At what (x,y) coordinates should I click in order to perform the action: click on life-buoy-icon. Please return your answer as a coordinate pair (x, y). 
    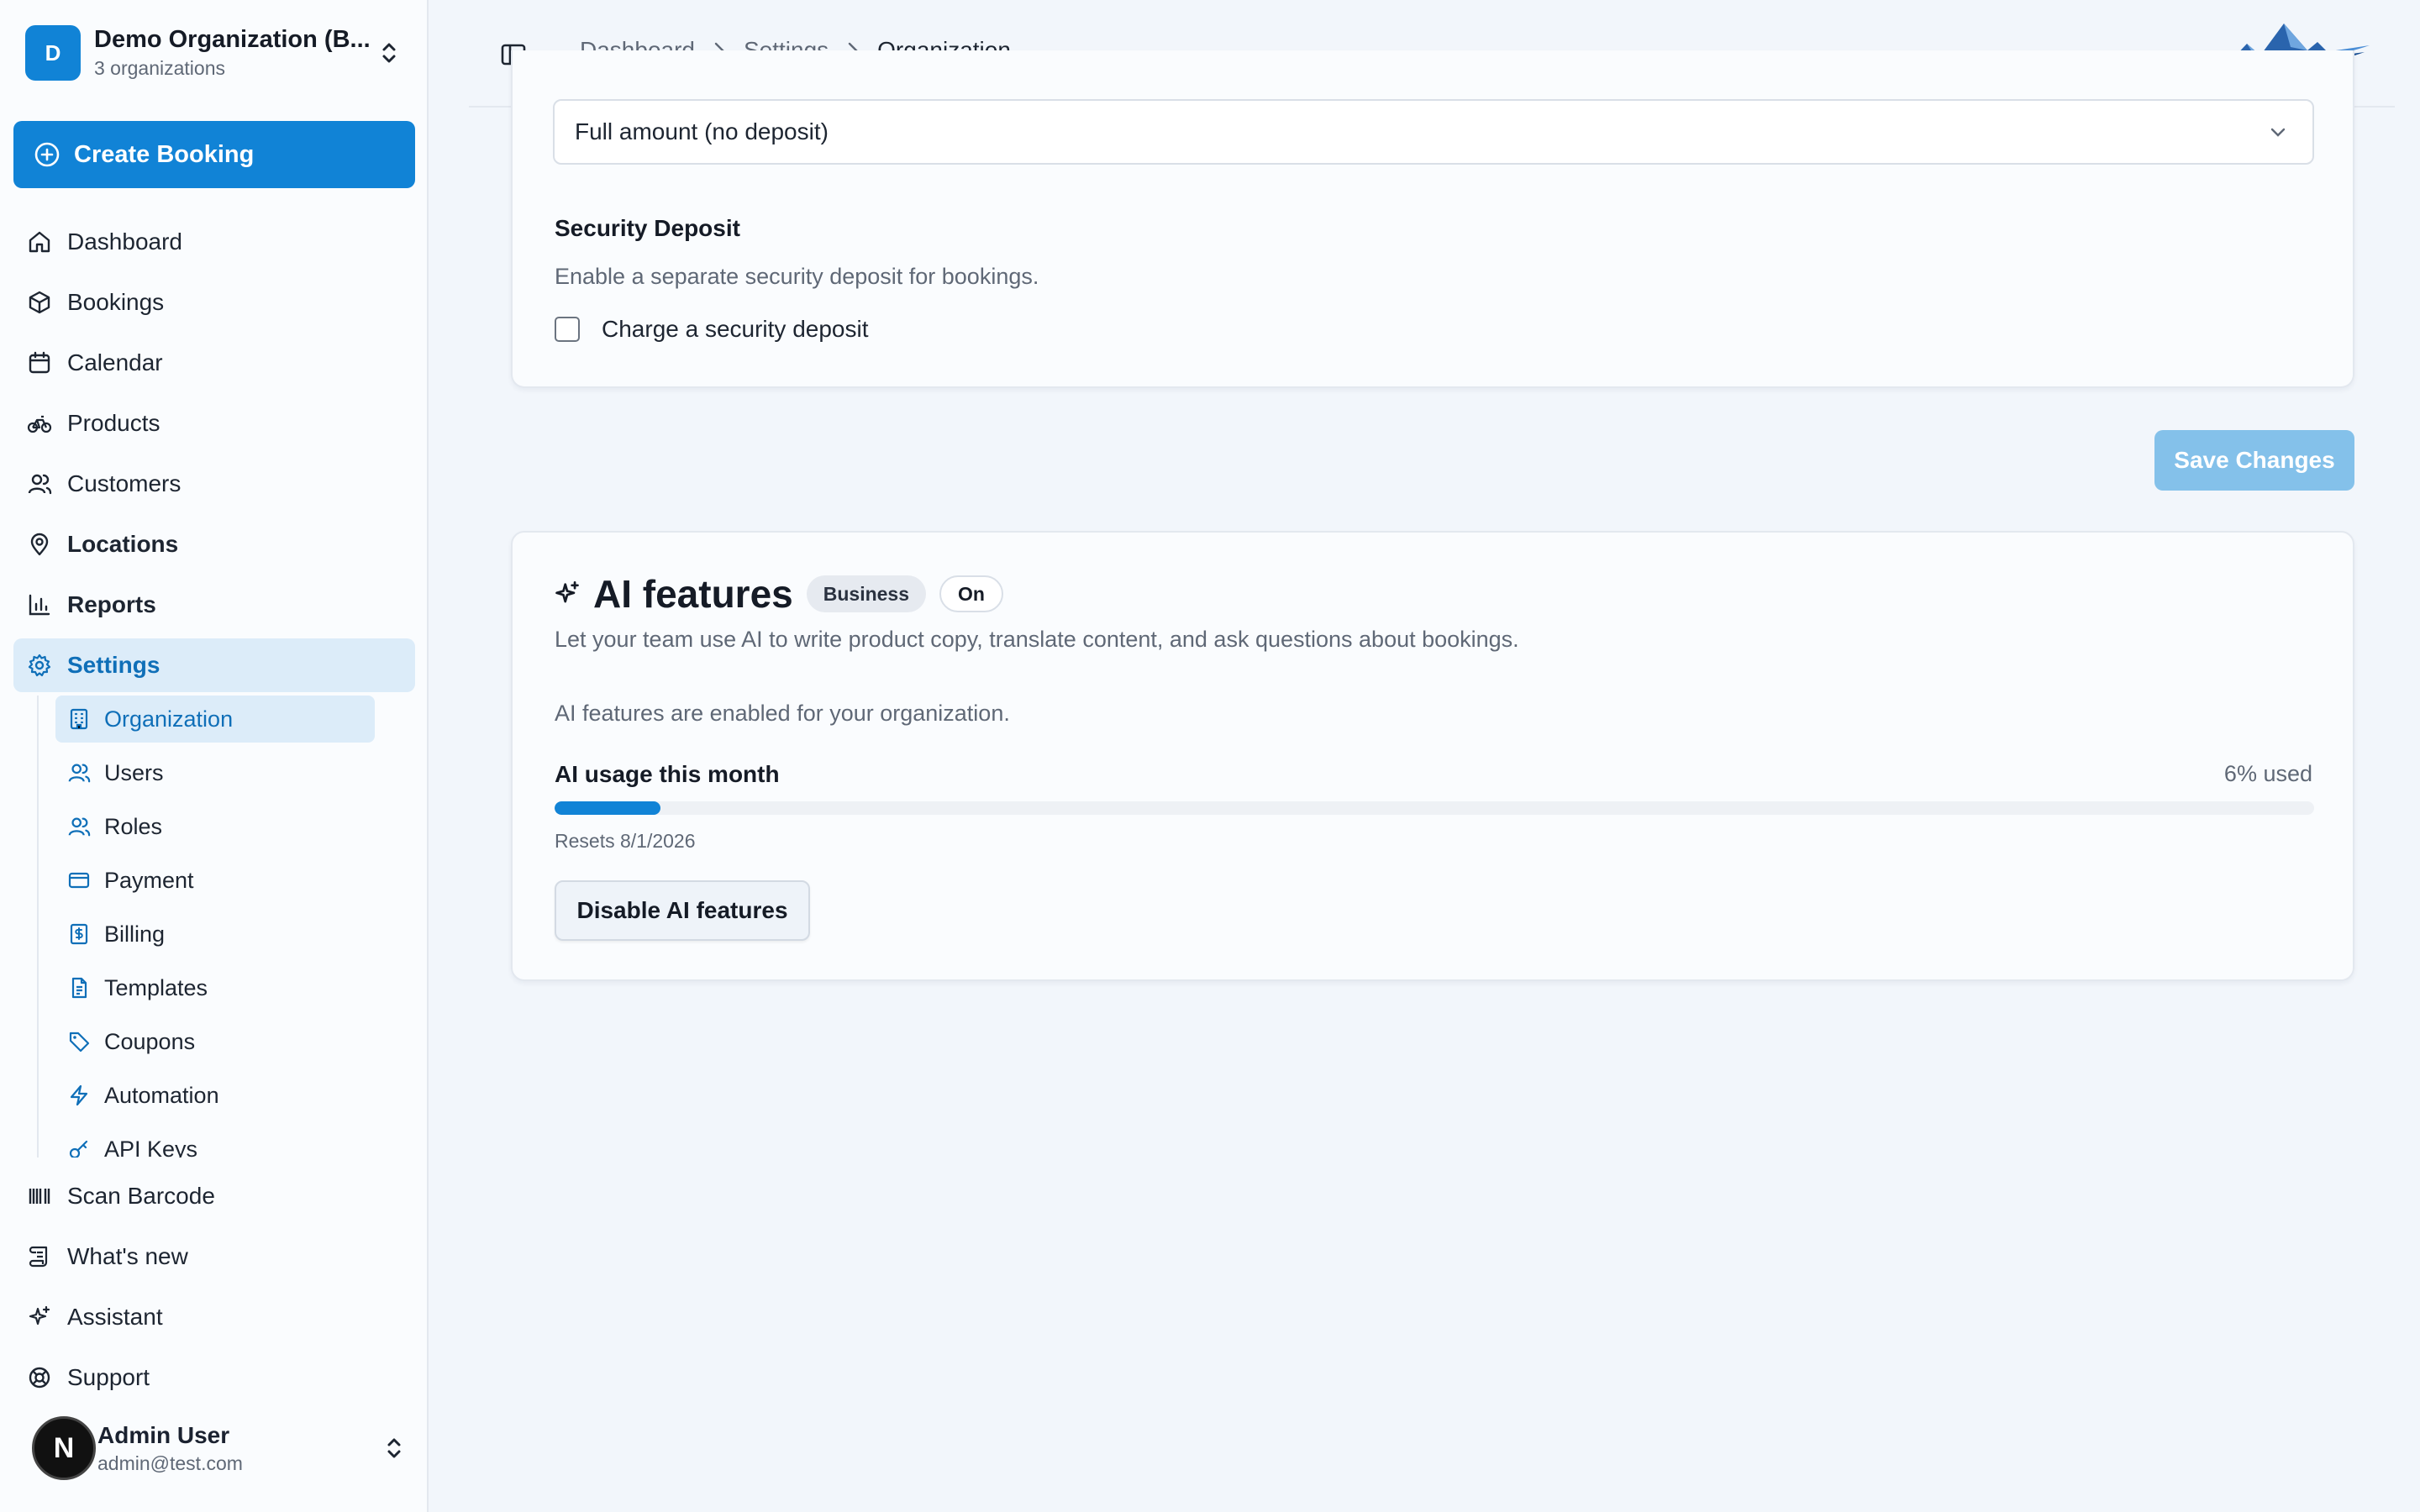
    Looking at the image, I should click on (39, 1378).